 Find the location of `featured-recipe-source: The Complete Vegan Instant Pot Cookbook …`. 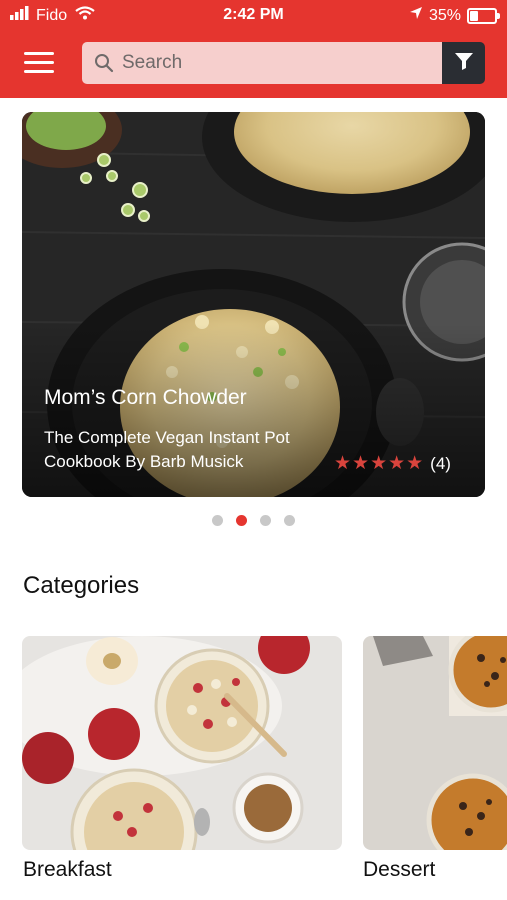

featured-recipe-source: The Complete Vegan Instant Pot Cookbook … is located at coordinates (167, 449).